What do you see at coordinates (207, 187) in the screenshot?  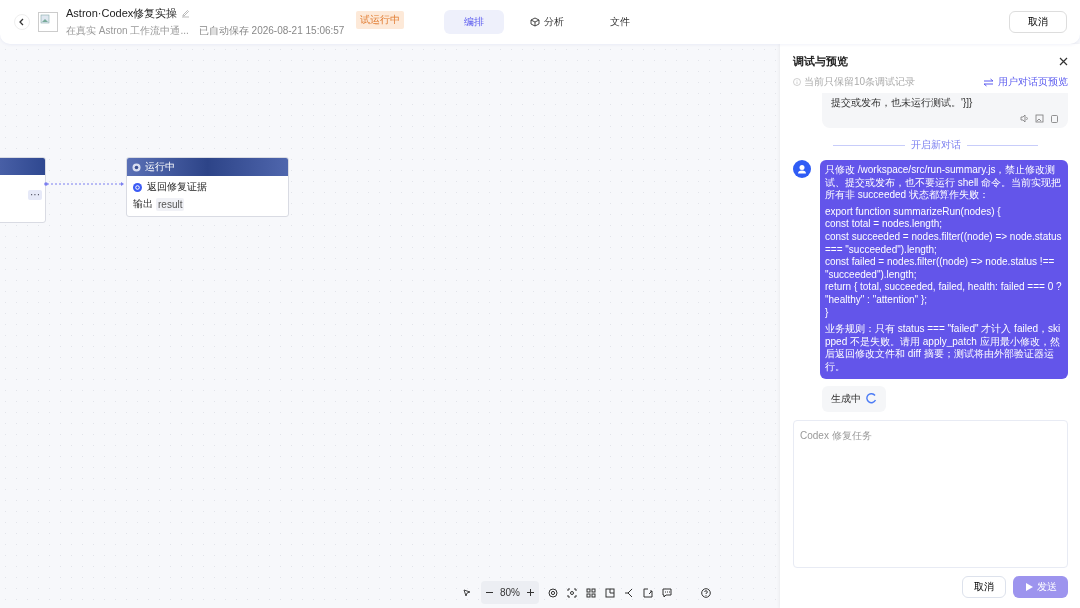 I see `workflow-node: 运行中 返回修复证据 输出 result` at bounding box center [207, 187].